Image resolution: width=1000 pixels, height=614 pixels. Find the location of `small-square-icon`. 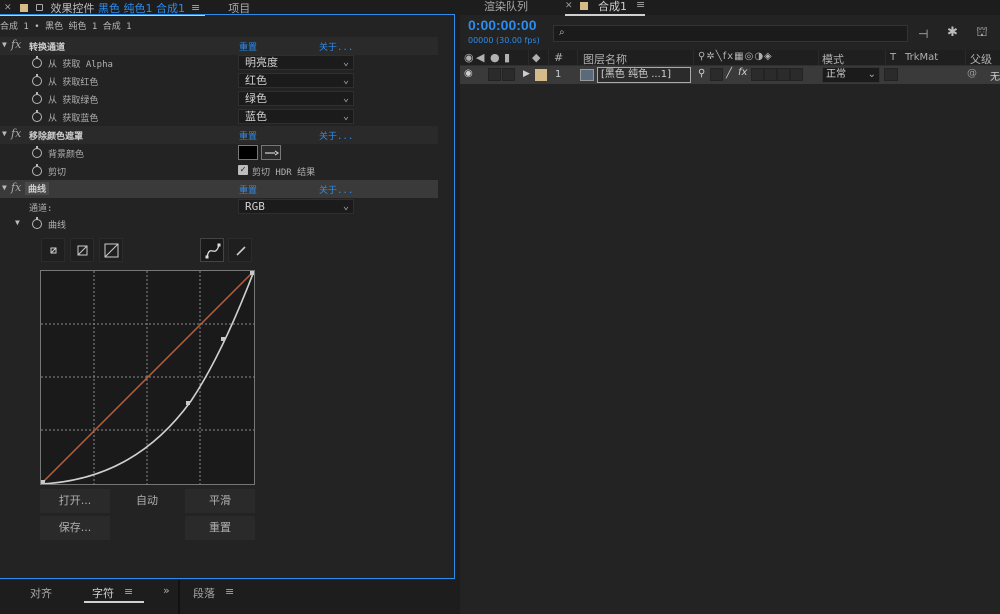

small-square-icon is located at coordinates (53, 250).